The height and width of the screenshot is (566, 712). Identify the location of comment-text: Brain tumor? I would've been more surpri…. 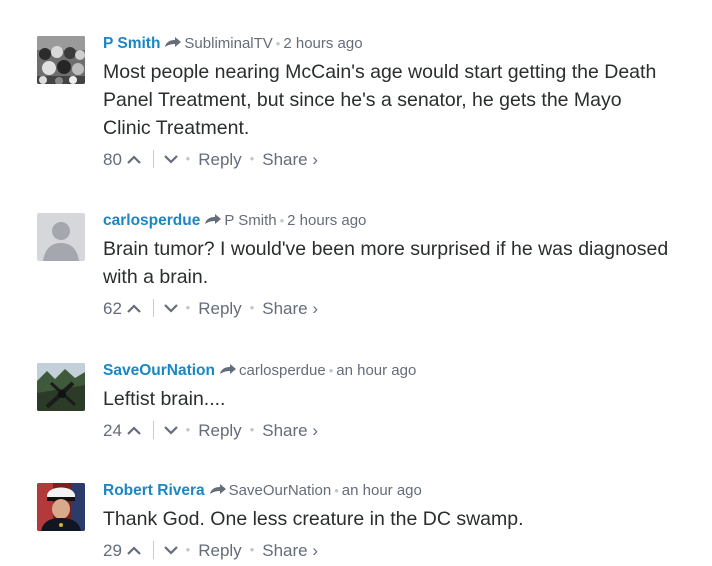
(404, 263).